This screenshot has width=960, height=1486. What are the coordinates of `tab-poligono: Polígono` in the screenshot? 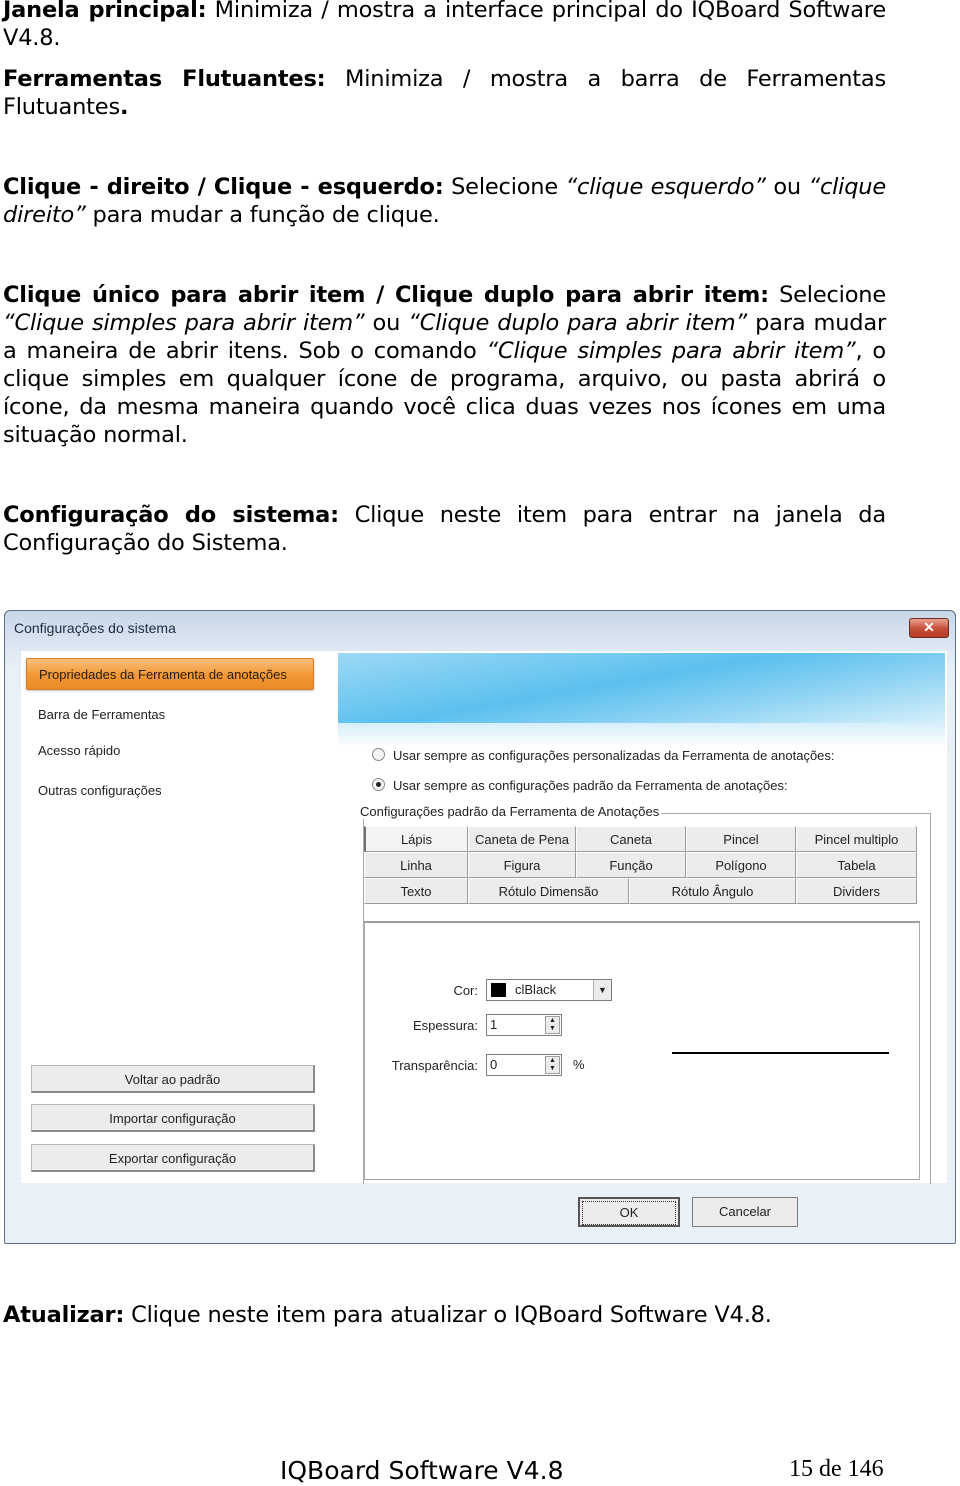 It's located at (741, 865).